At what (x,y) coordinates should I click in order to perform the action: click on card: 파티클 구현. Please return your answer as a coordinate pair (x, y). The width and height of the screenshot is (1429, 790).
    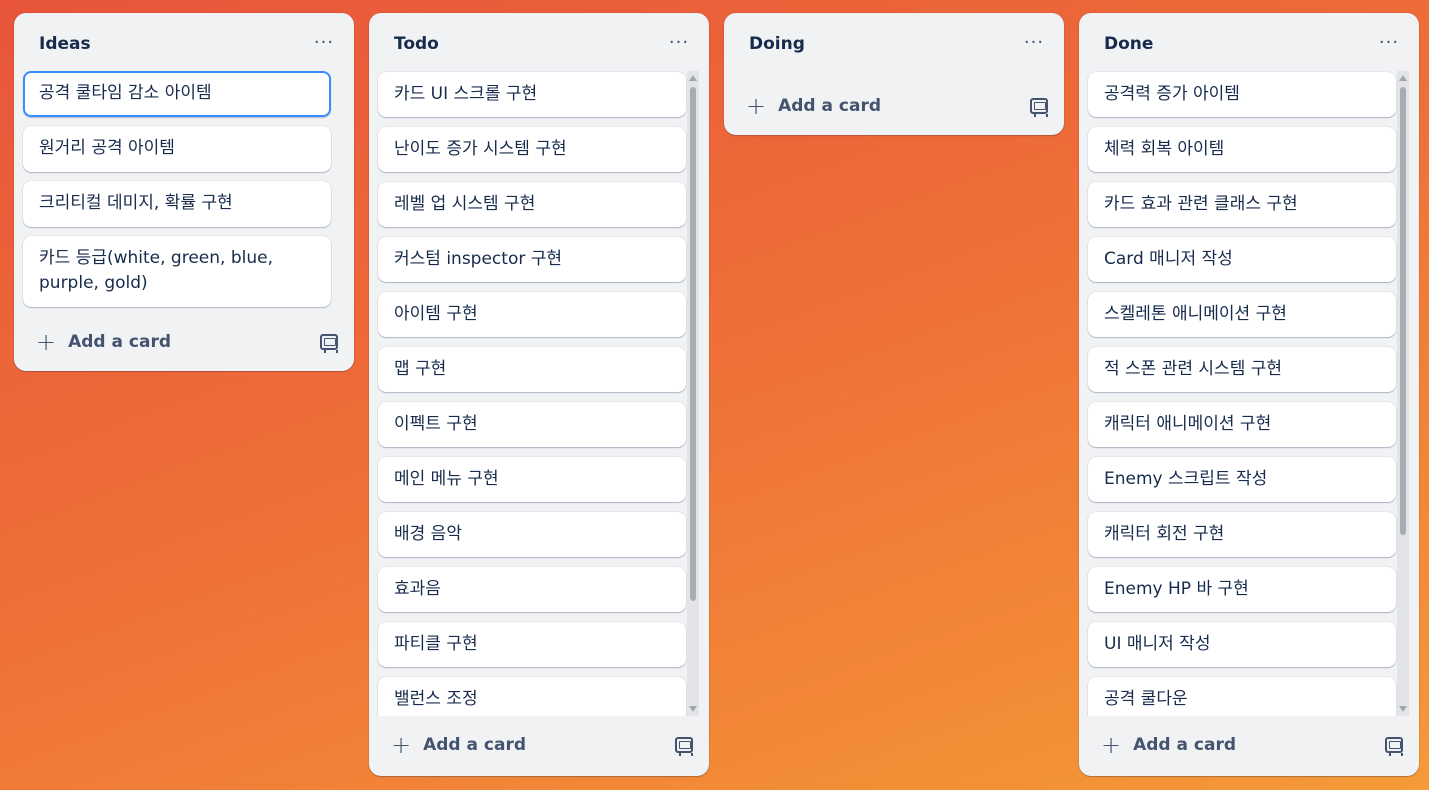
    Looking at the image, I should click on (532, 644).